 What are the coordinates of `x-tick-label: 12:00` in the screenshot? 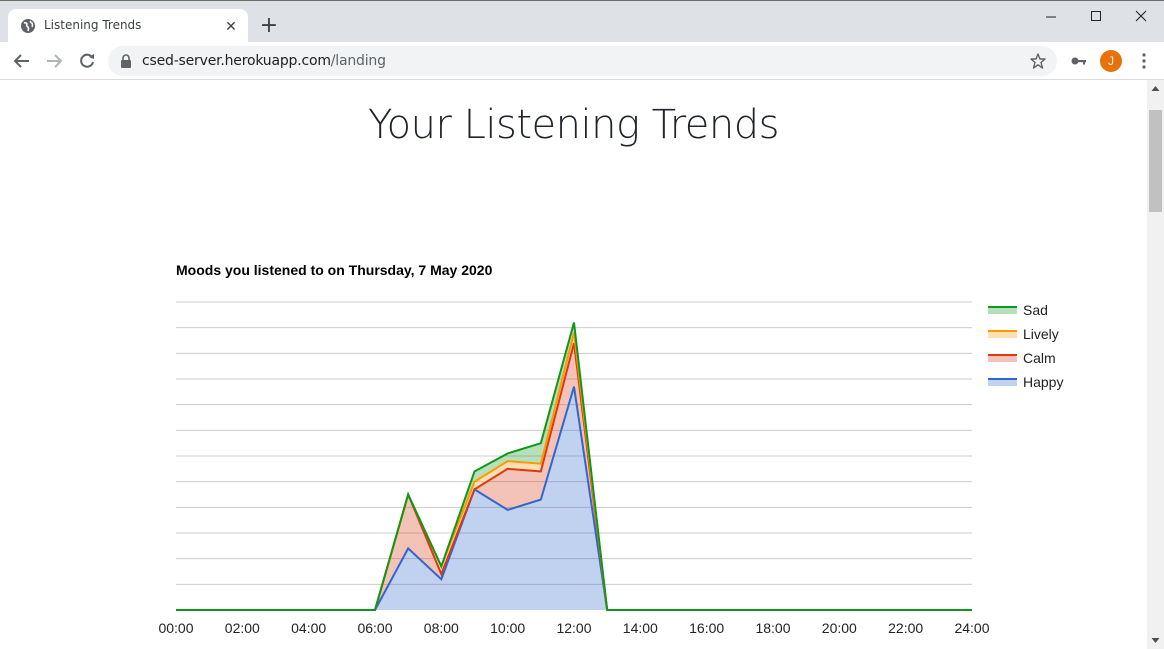 It's located at (573, 628).